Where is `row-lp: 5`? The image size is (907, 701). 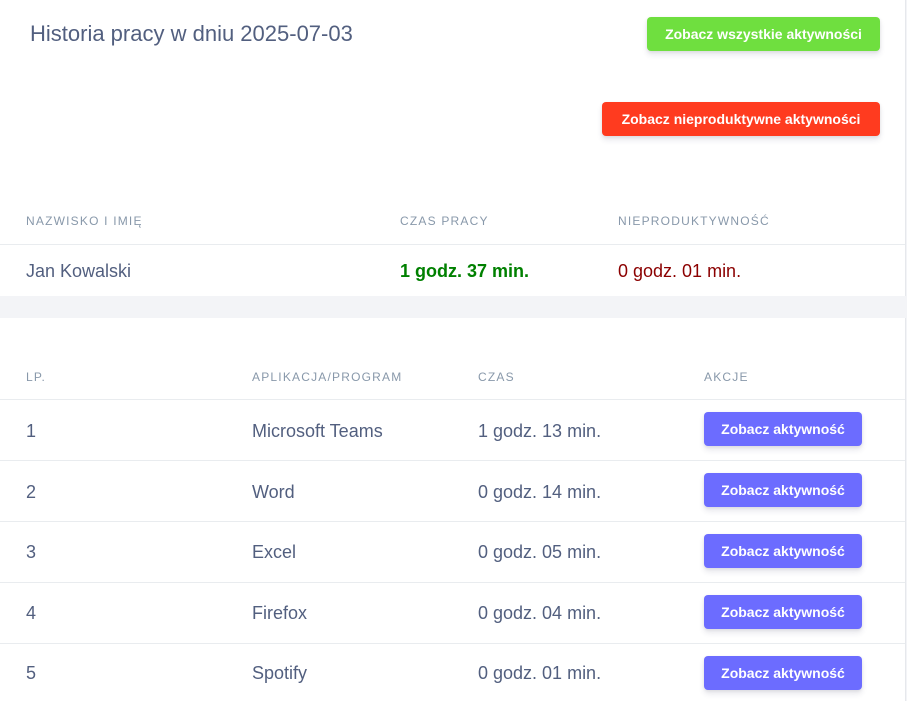
row-lp: 5 is located at coordinates (31, 673).